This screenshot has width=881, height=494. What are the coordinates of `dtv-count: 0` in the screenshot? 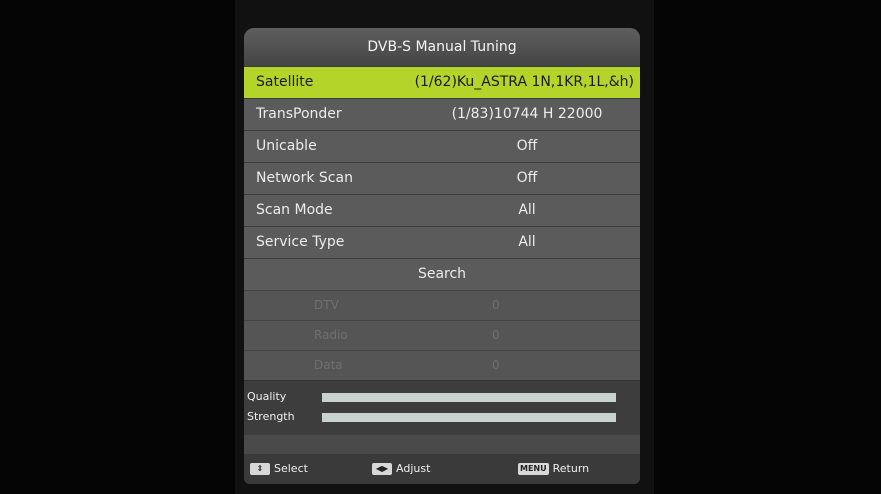 It's located at (496, 305).